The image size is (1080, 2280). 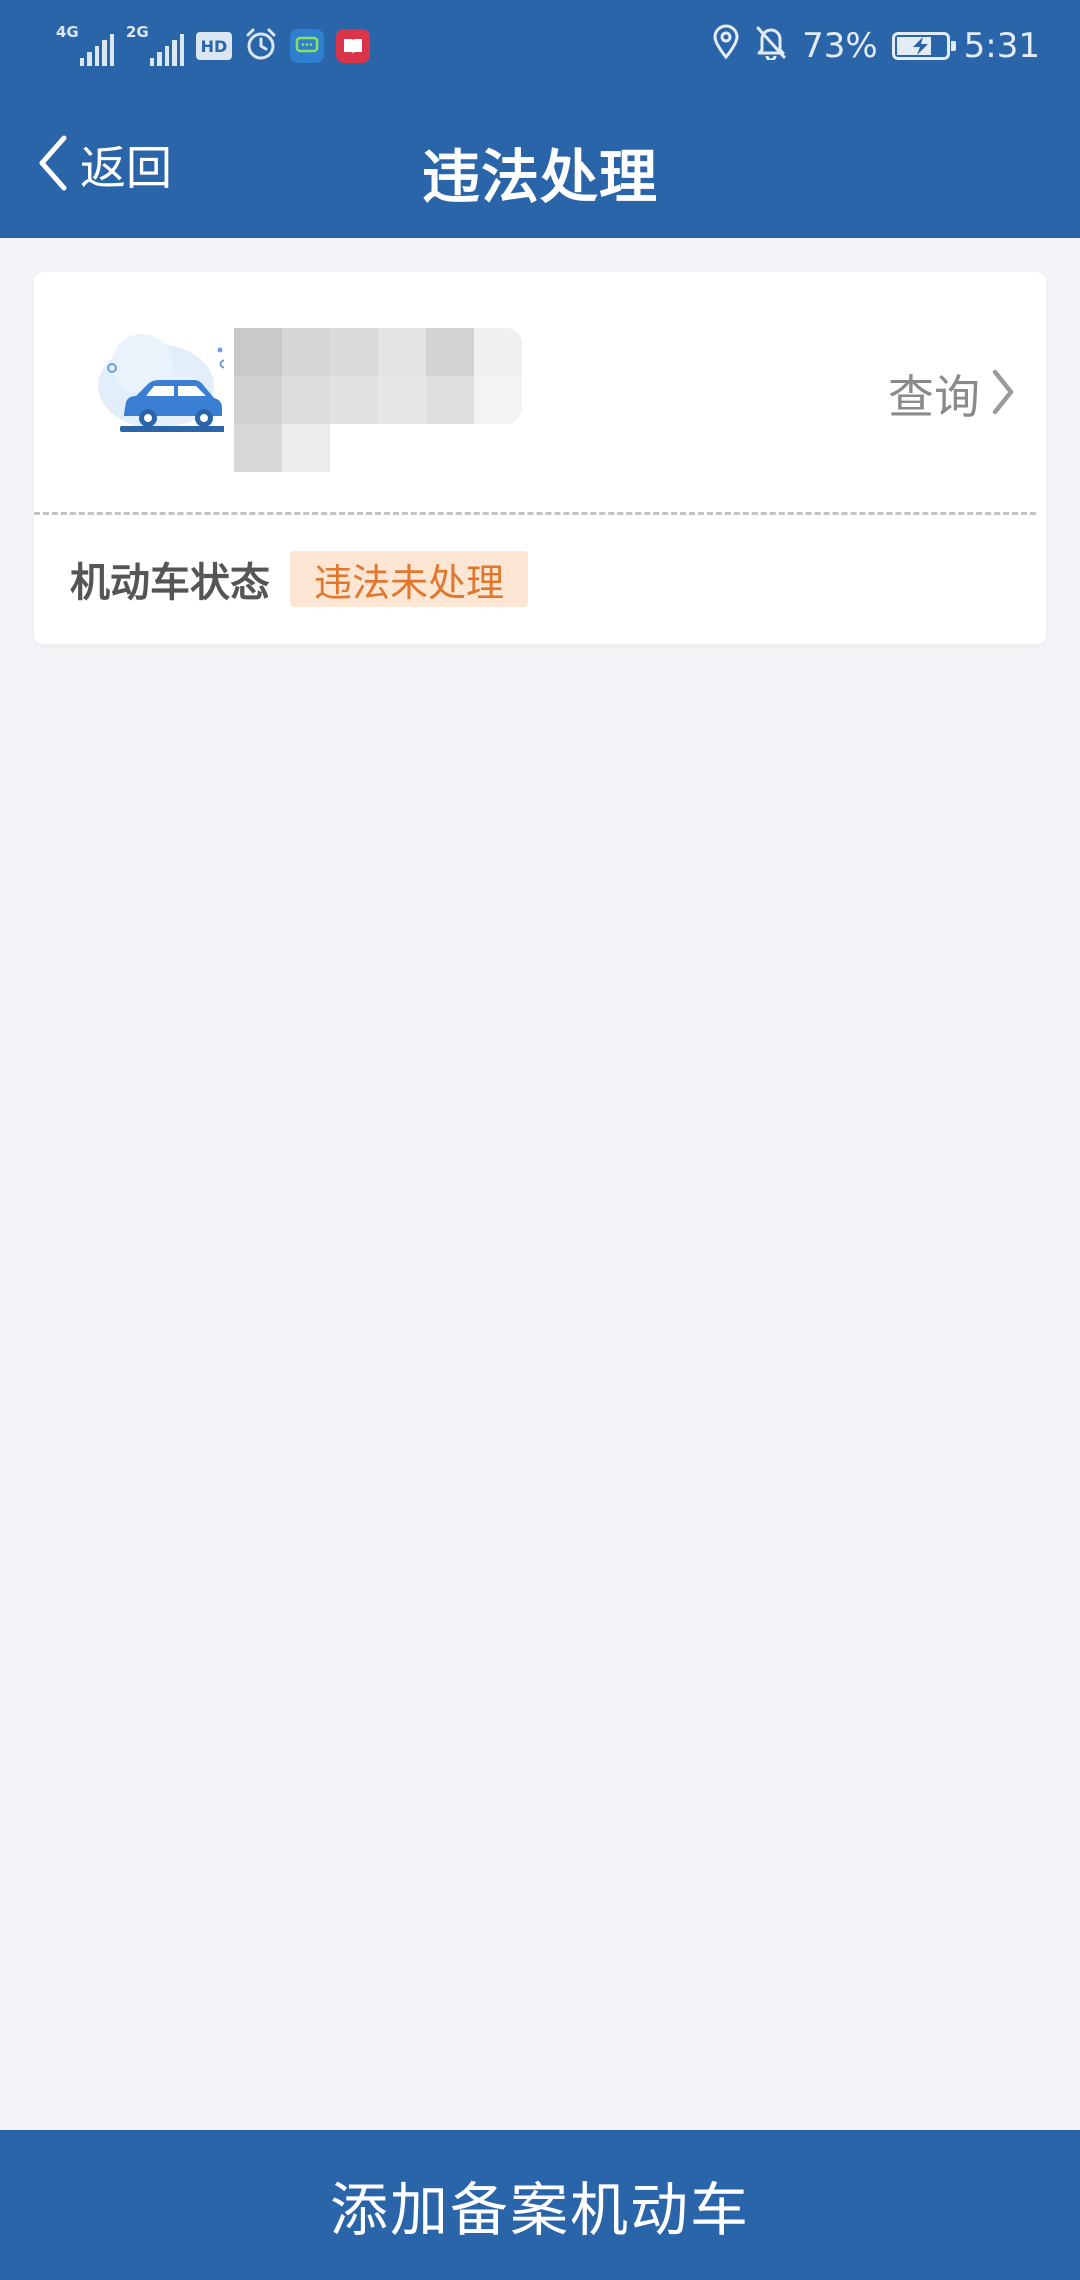 What do you see at coordinates (840, 46) in the screenshot?
I see `battery-percent: 73%` at bounding box center [840, 46].